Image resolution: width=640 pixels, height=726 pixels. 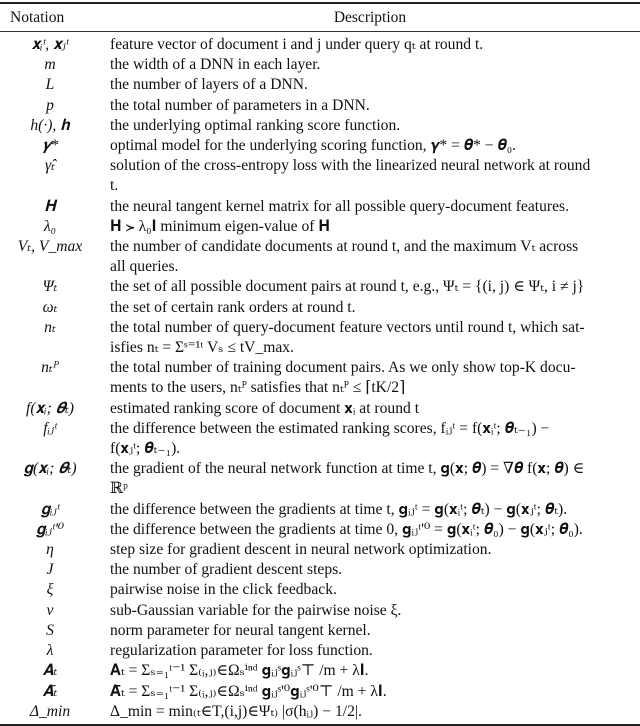 I want to click on notation-symbol: 𝐠(𝐱ᵢ; 𝜽ₜ), so click(x=50, y=469).